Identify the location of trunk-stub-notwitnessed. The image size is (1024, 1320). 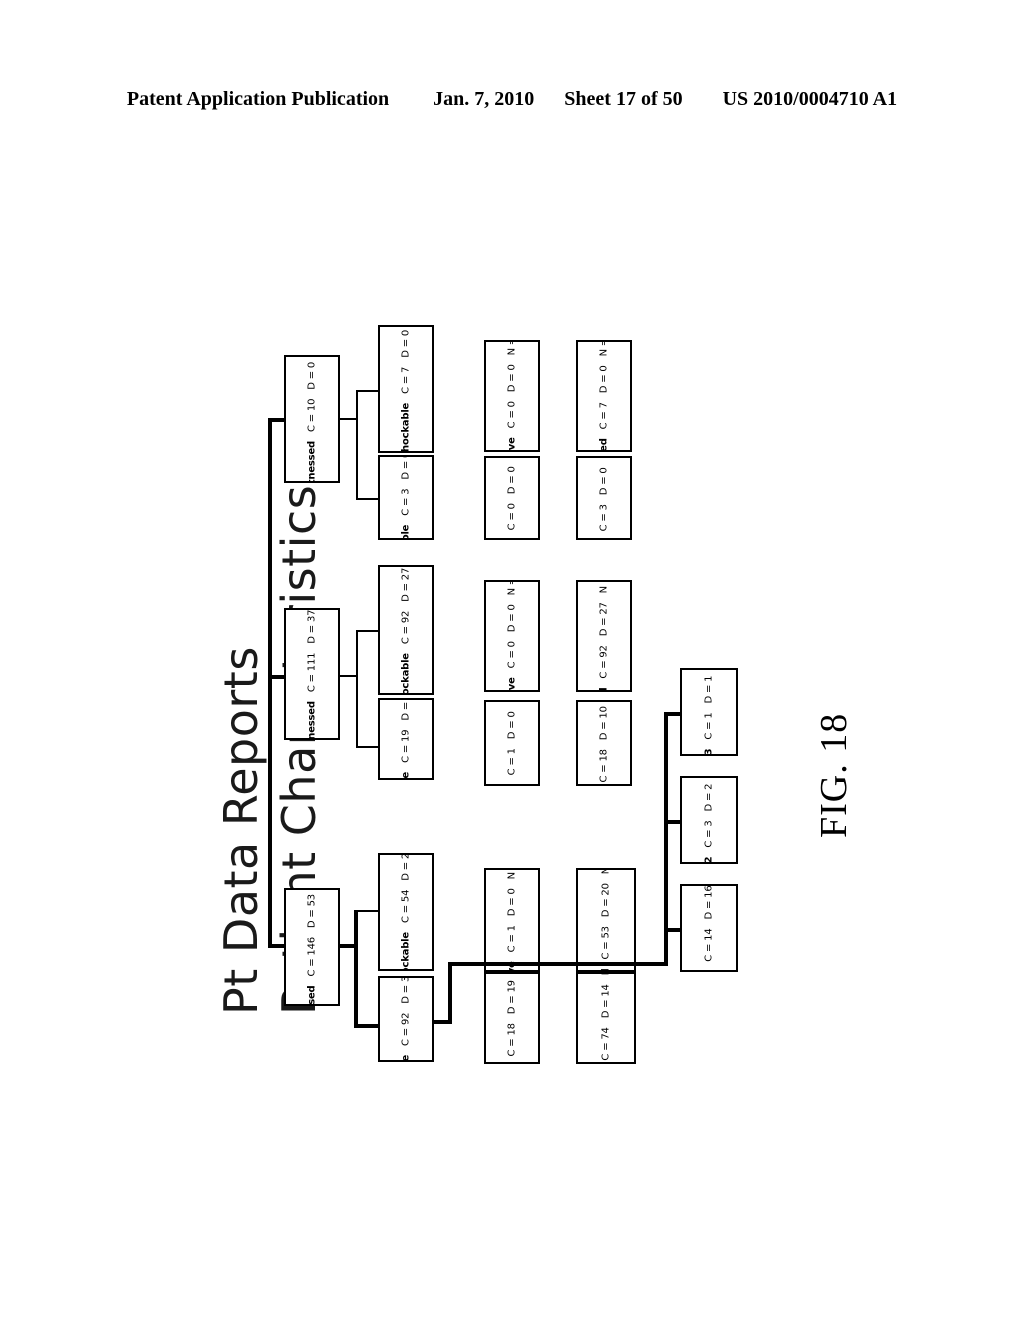
(276, 677).